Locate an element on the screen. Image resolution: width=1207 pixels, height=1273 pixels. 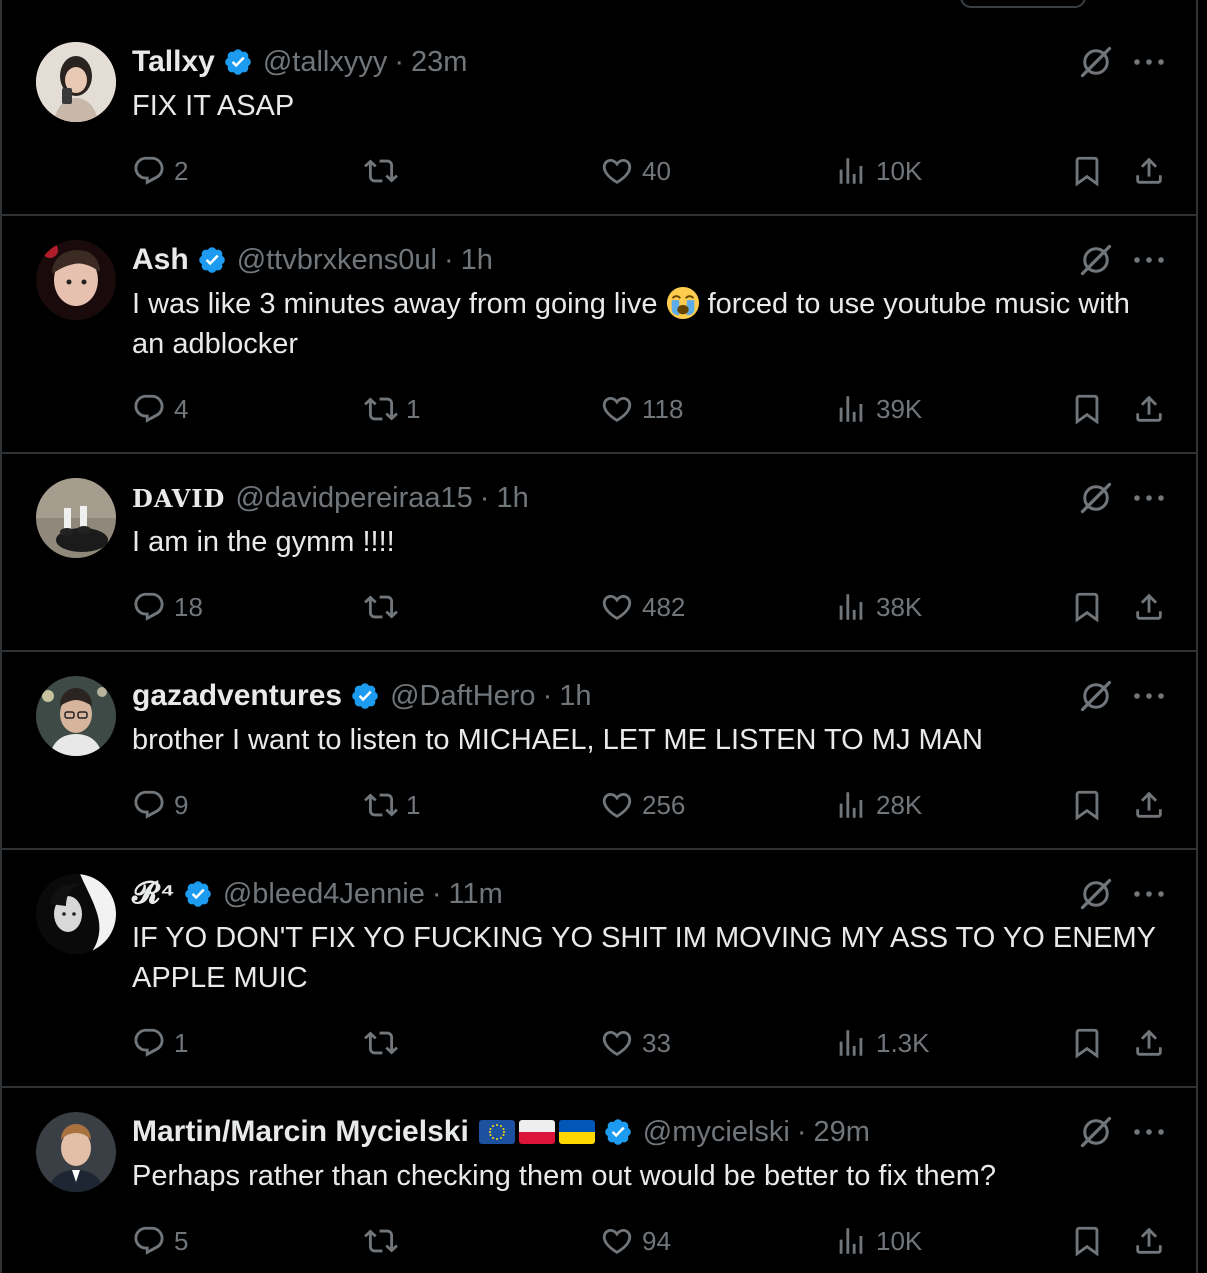
like-button: 256 is located at coordinates (642, 805).